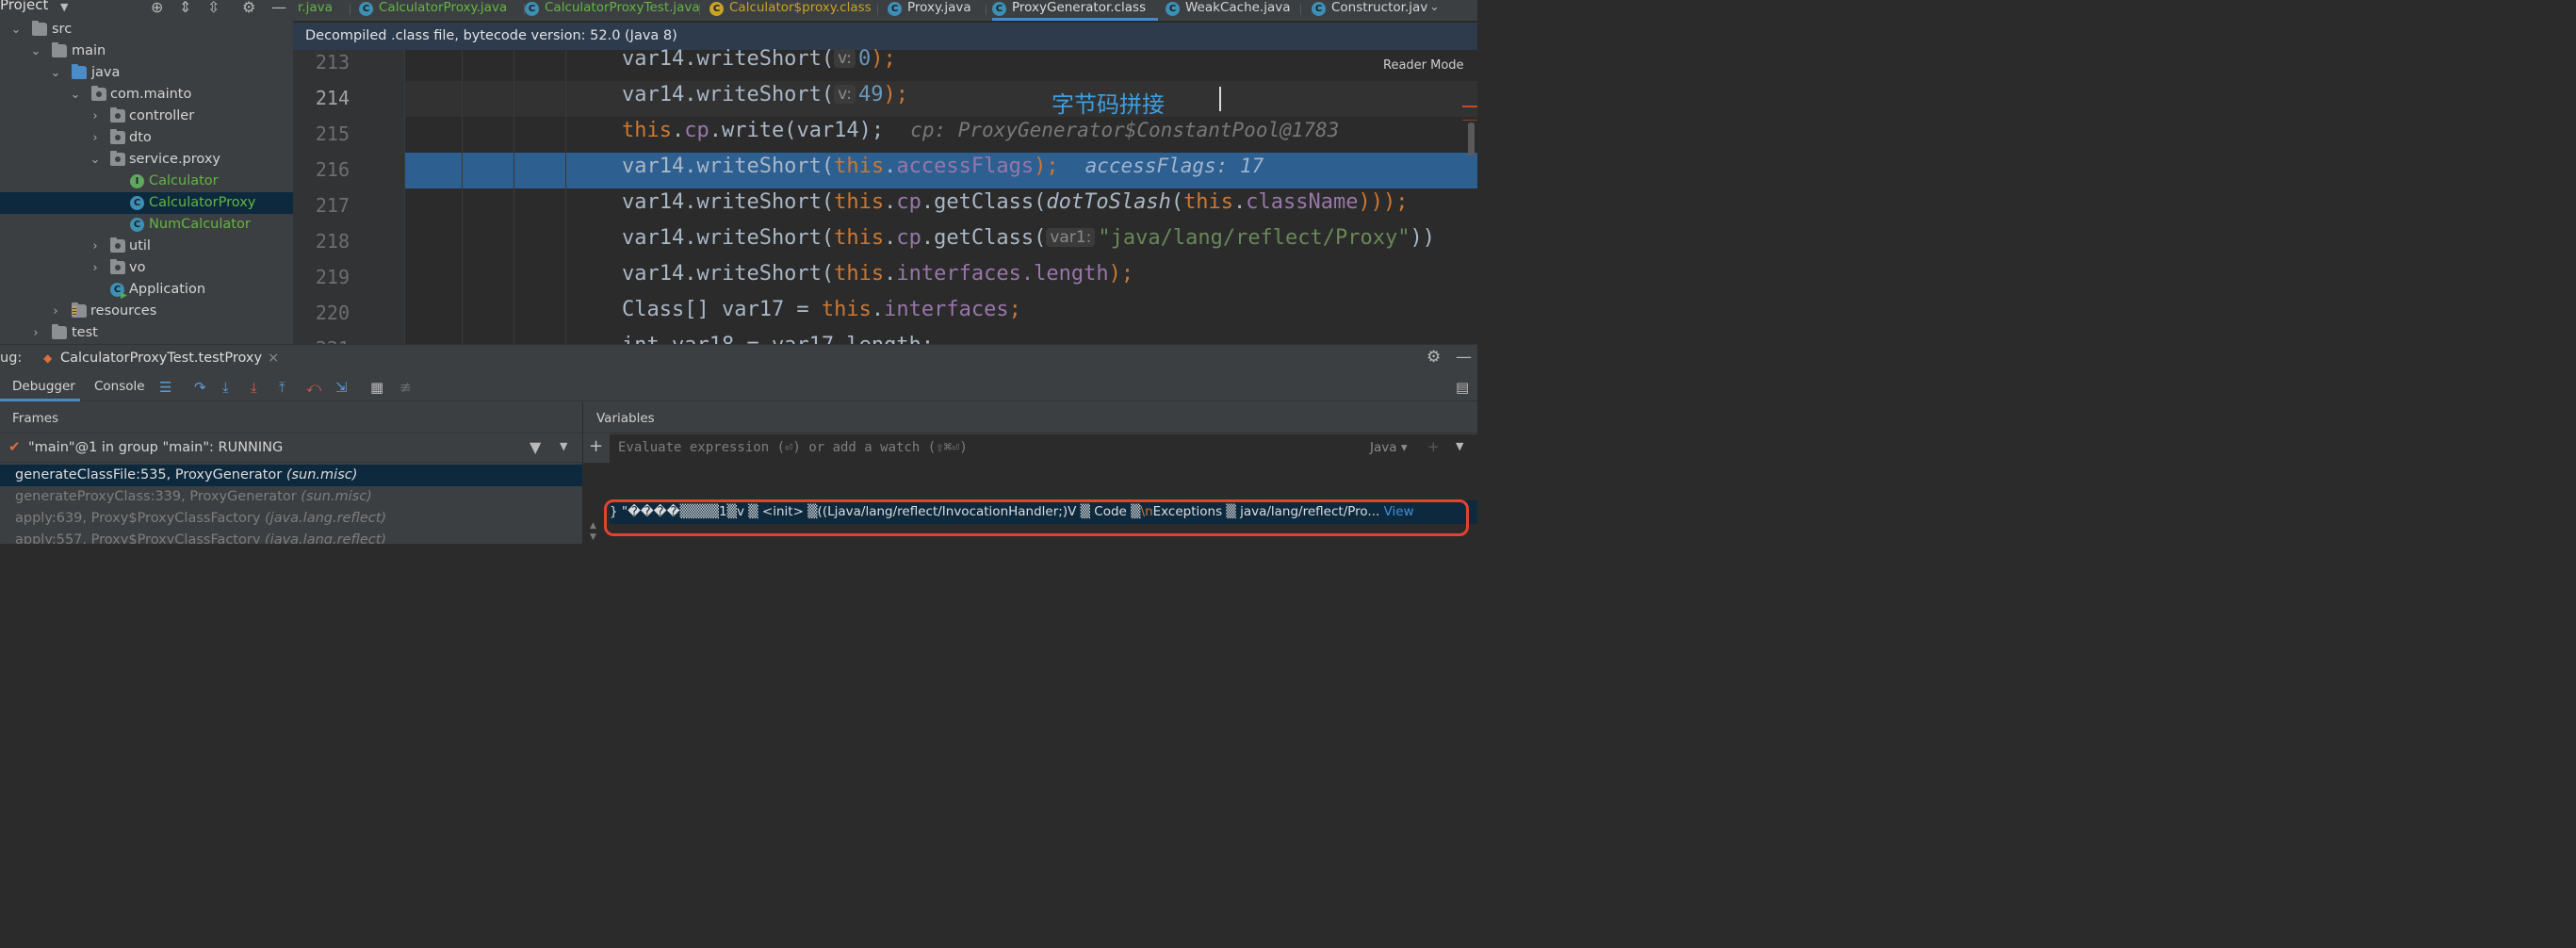 Image resolution: width=2576 pixels, height=948 pixels. I want to click on tab-label: r.java, so click(315, 8).